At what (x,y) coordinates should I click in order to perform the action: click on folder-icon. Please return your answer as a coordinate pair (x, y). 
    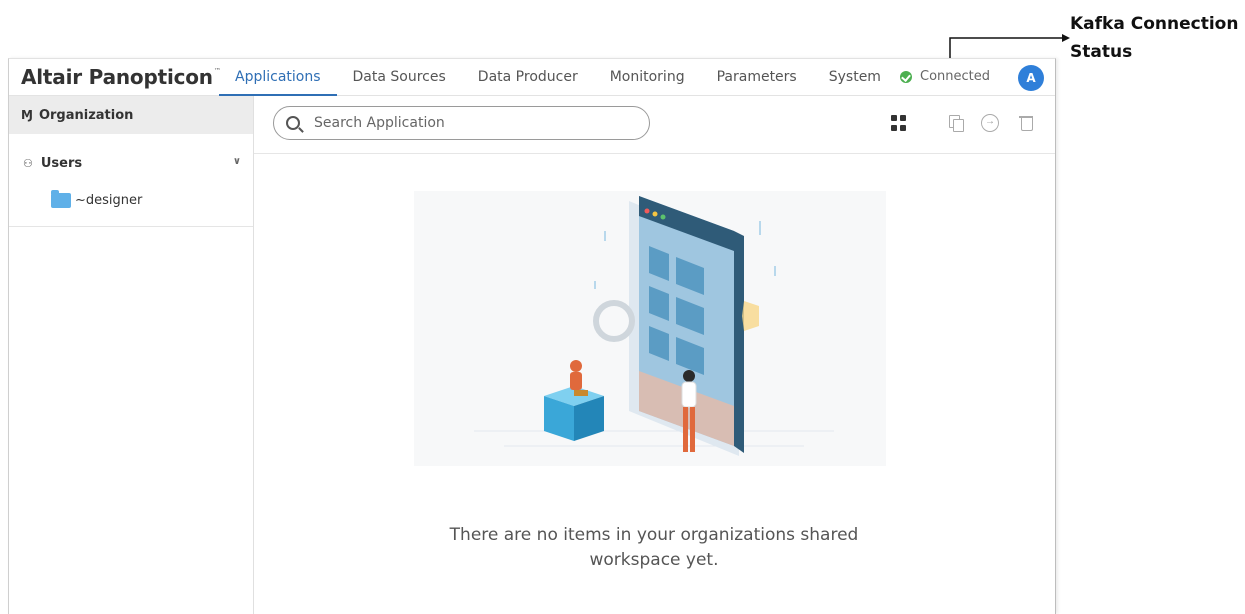
    Looking at the image, I should click on (61, 198).